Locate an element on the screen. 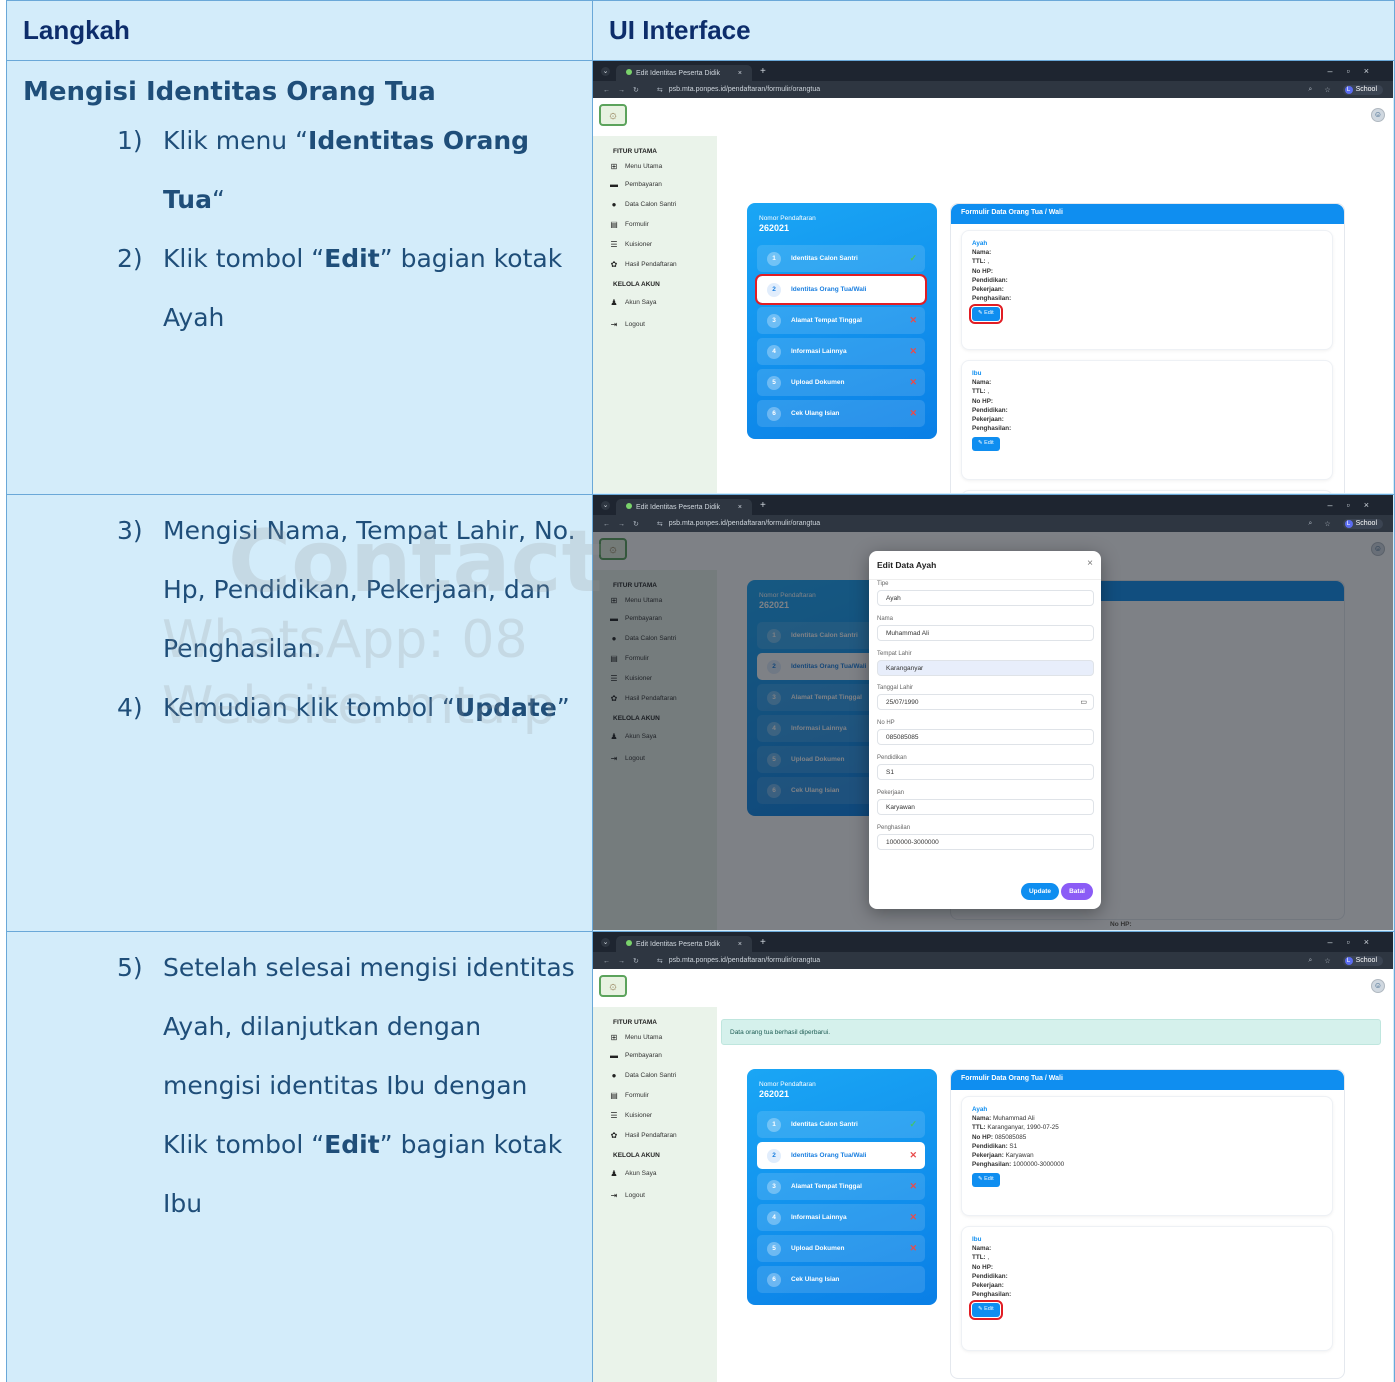 The height and width of the screenshot is (1382, 1395). cancel-button: Batal is located at coordinates (1077, 891).